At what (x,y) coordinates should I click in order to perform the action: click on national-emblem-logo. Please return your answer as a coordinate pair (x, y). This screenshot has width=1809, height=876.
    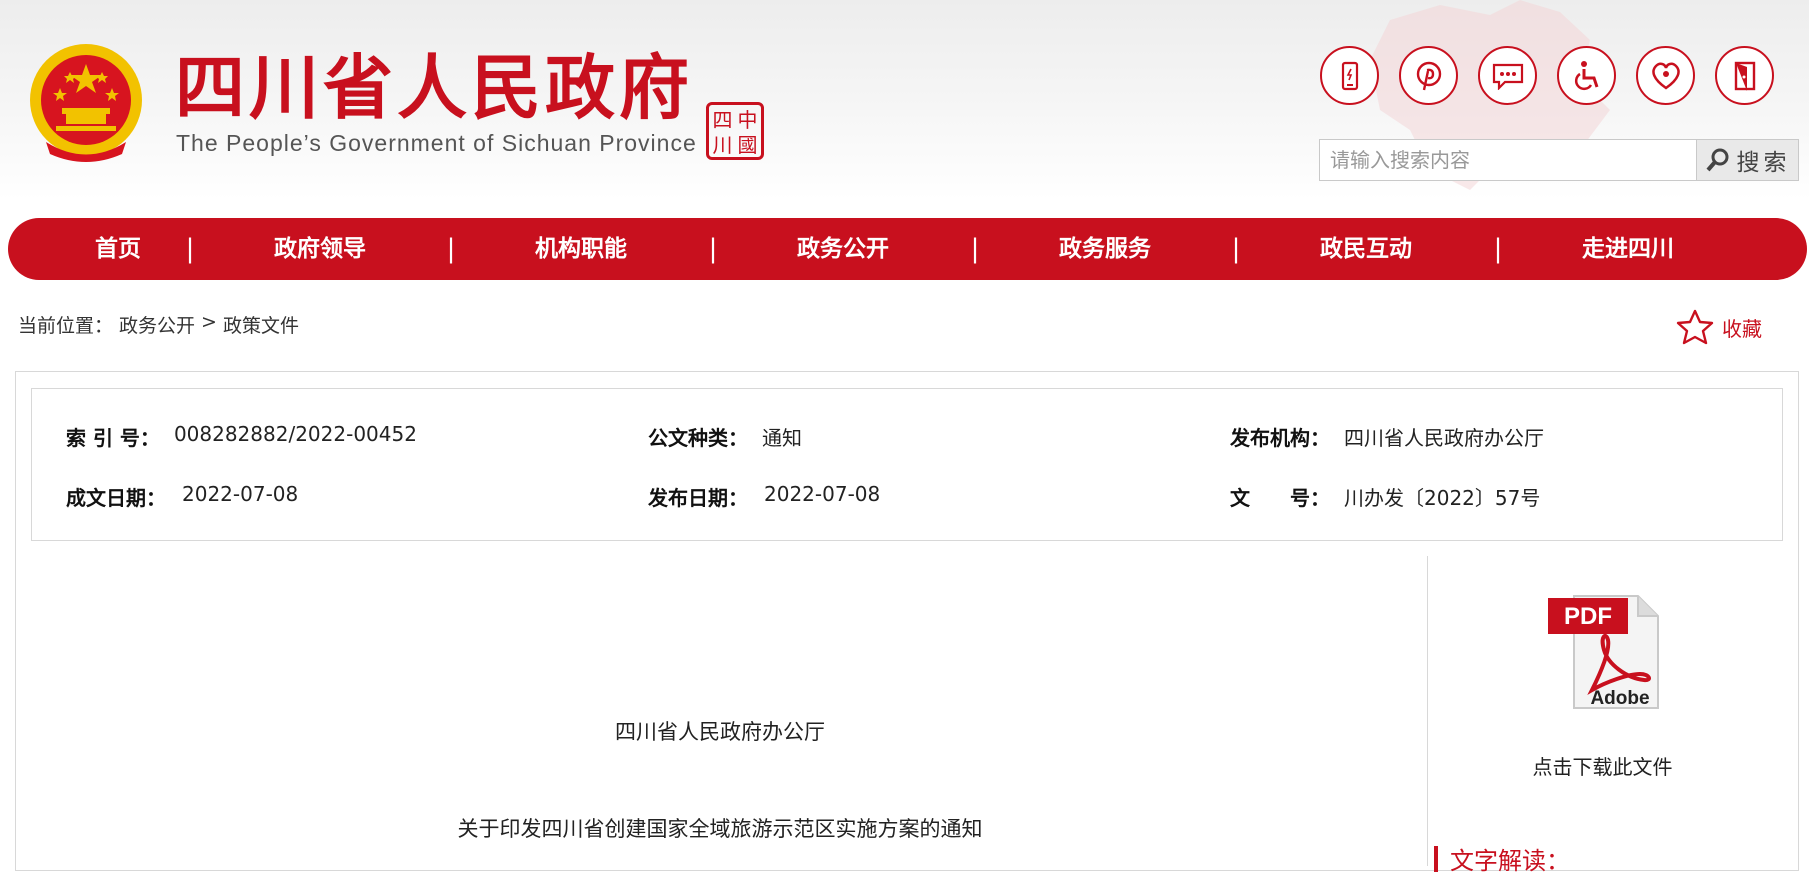
    Looking at the image, I should click on (86, 103).